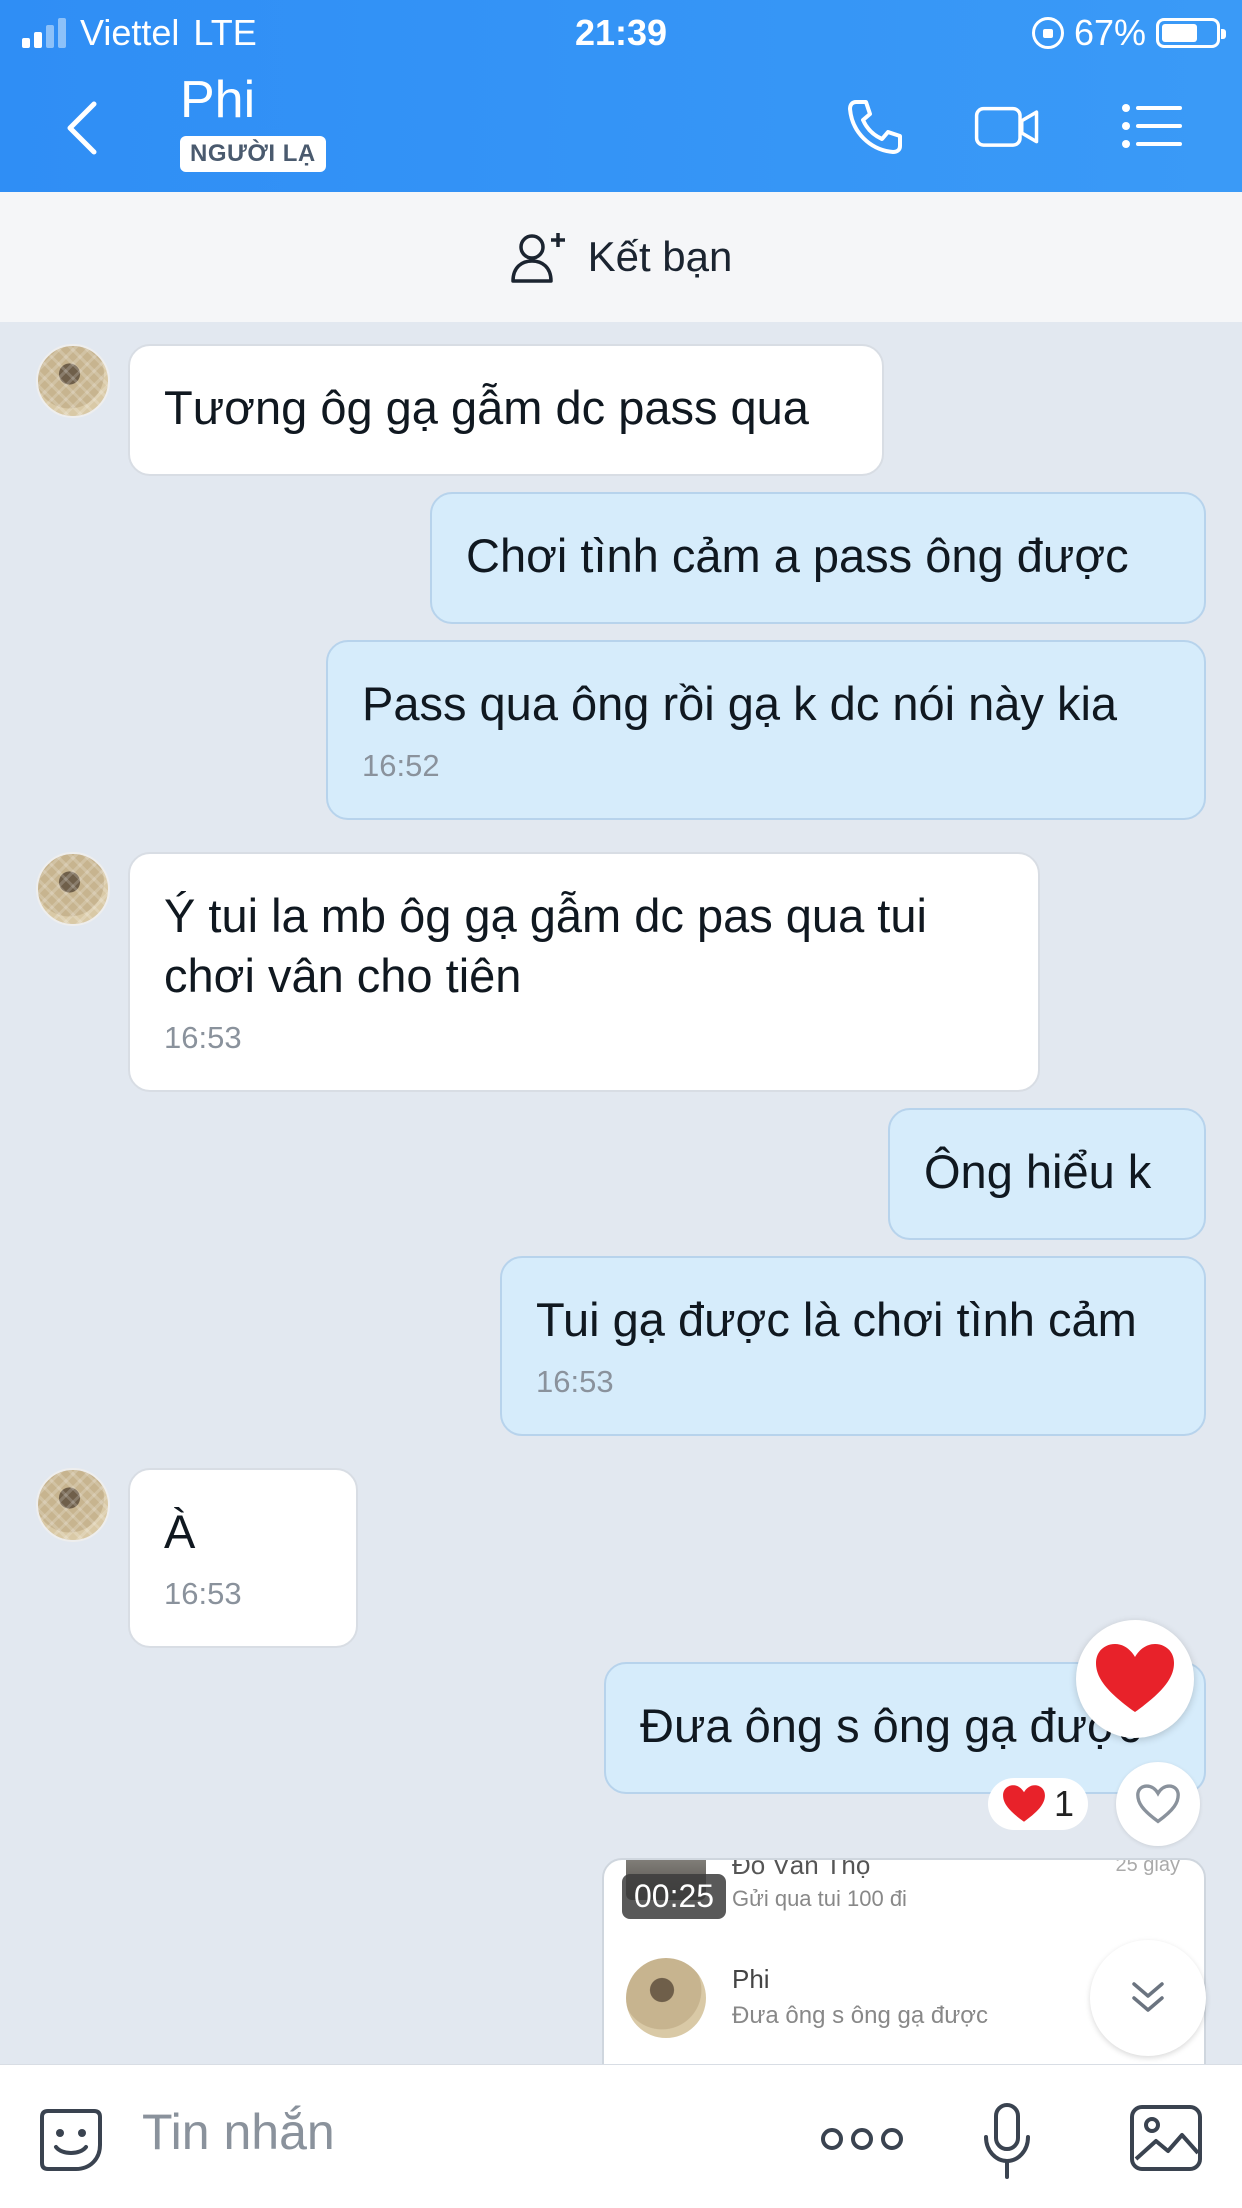 This screenshot has width=1242, height=2208. Describe the element at coordinates (243, 1558) in the screenshot. I see `message-bubble-incoming: À 16:53` at that location.